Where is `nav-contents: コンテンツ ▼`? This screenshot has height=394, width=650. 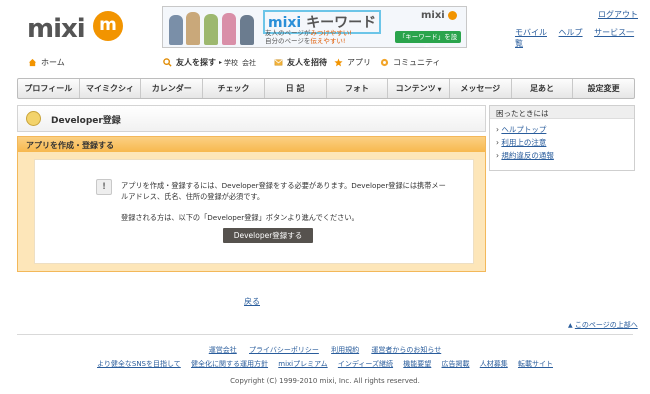
nav-contents: コンテンツ ▼ is located at coordinates (419, 88).